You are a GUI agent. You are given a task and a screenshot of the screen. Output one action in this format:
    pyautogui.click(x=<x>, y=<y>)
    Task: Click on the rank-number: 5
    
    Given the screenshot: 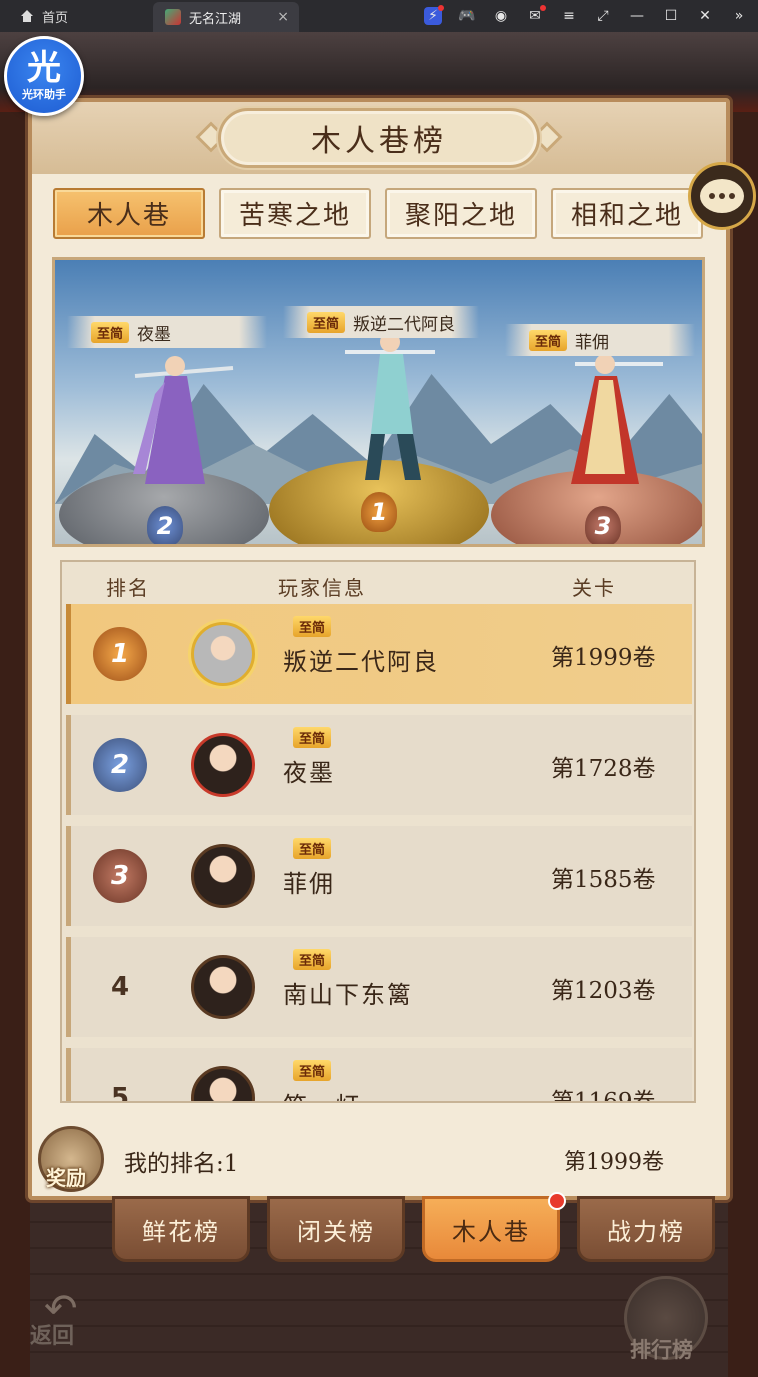 What is the action you would take?
    pyautogui.click(x=120, y=1093)
    